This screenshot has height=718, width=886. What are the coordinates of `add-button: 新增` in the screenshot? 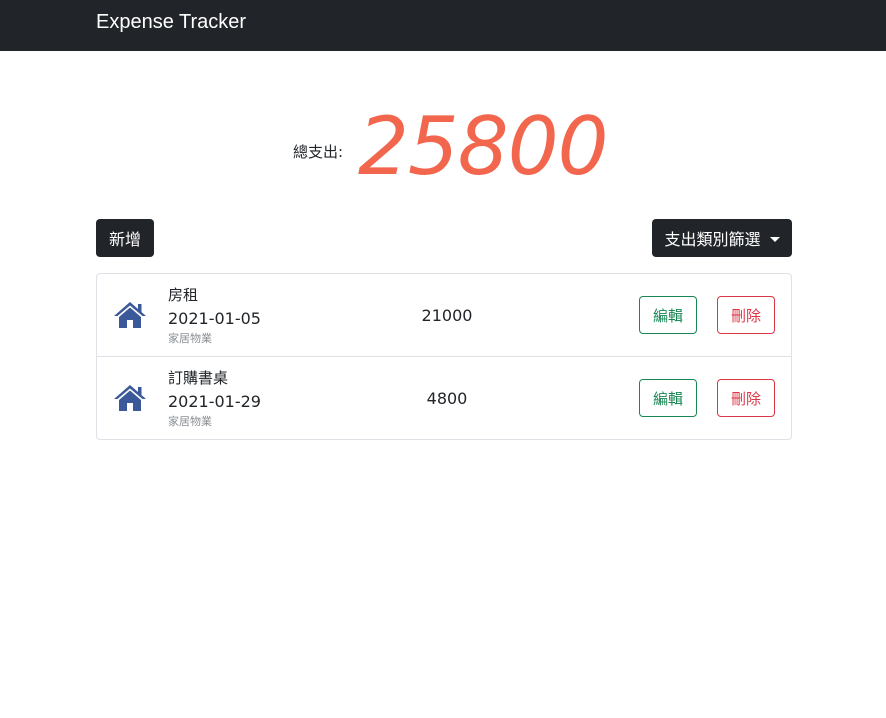 It's located at (125, 238).